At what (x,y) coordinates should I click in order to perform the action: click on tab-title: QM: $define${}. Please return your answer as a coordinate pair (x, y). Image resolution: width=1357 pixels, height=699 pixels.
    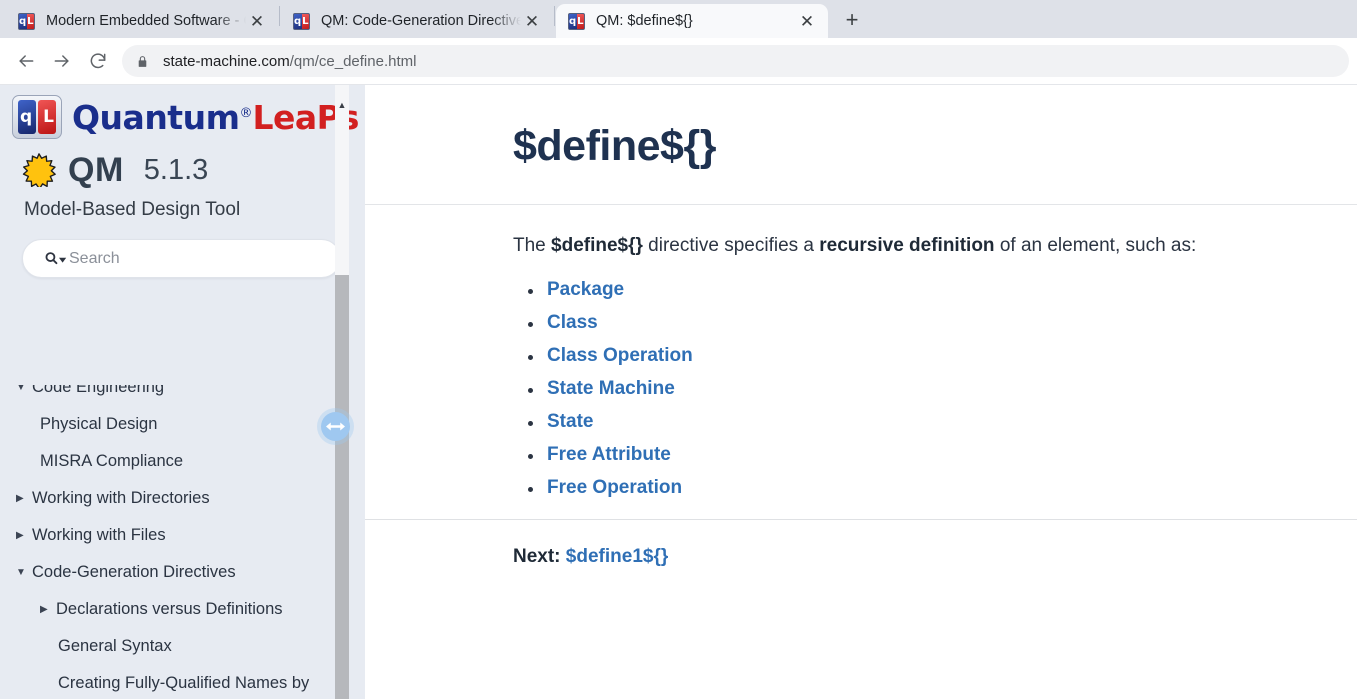
    Looking at the image, I should click on (644, 21).